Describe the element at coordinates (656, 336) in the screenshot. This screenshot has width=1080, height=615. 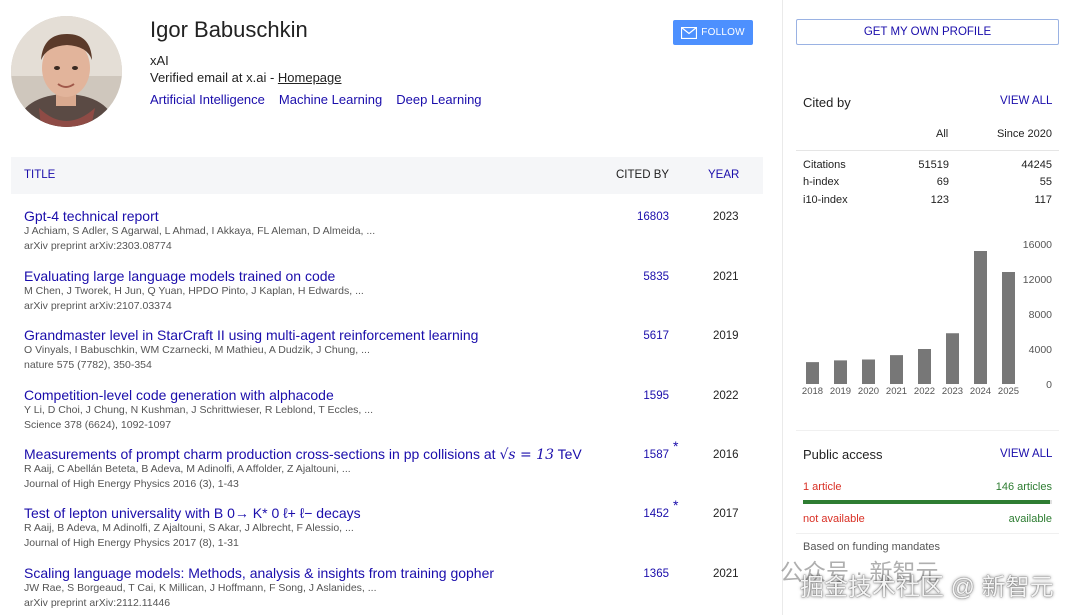
I see `cited-count: 5617` at that location.